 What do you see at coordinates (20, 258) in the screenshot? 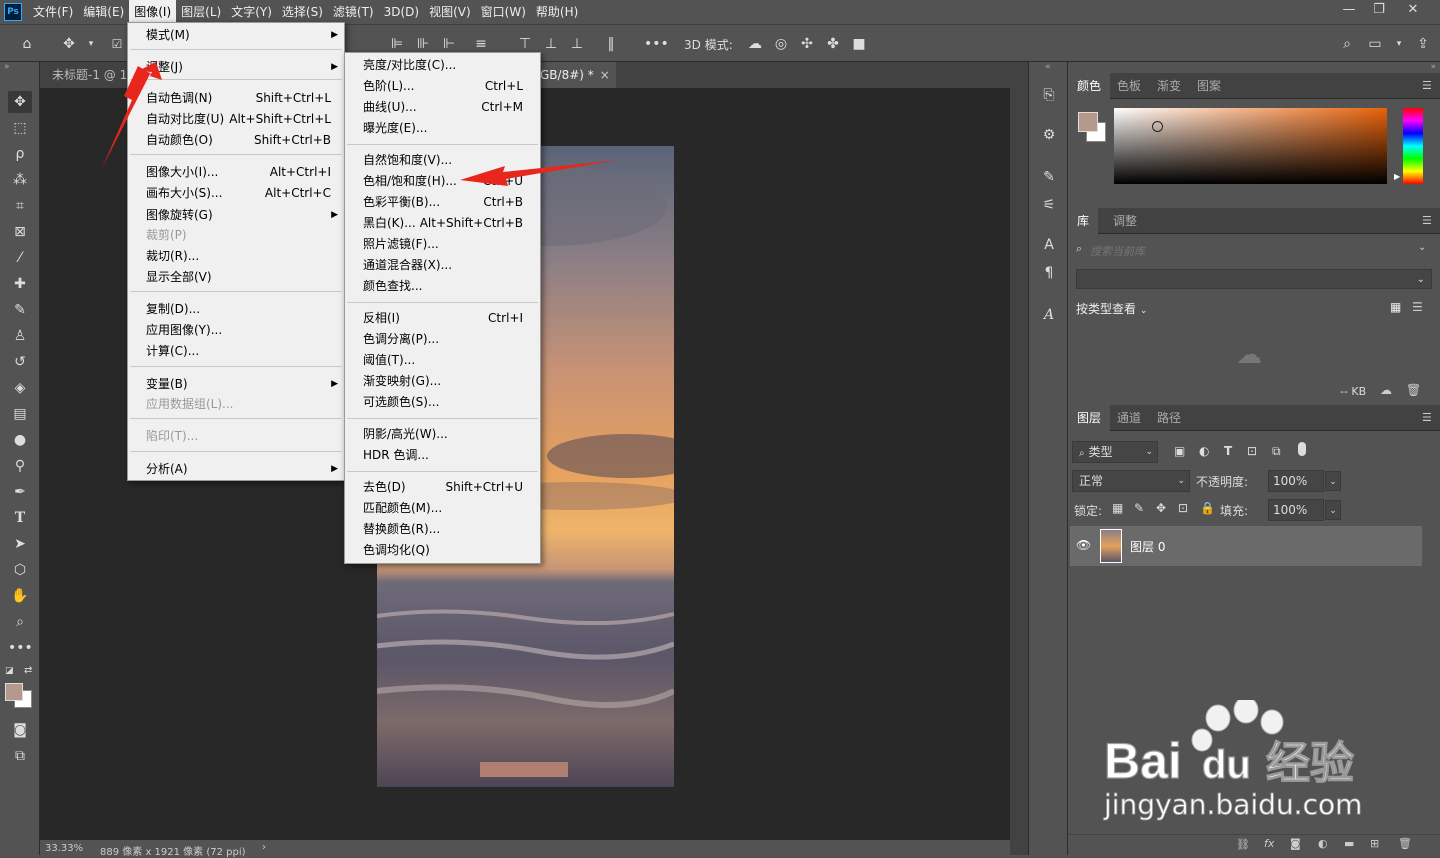
I see `eyedropper-icon: ⁄` at bounding box center [20, 258].